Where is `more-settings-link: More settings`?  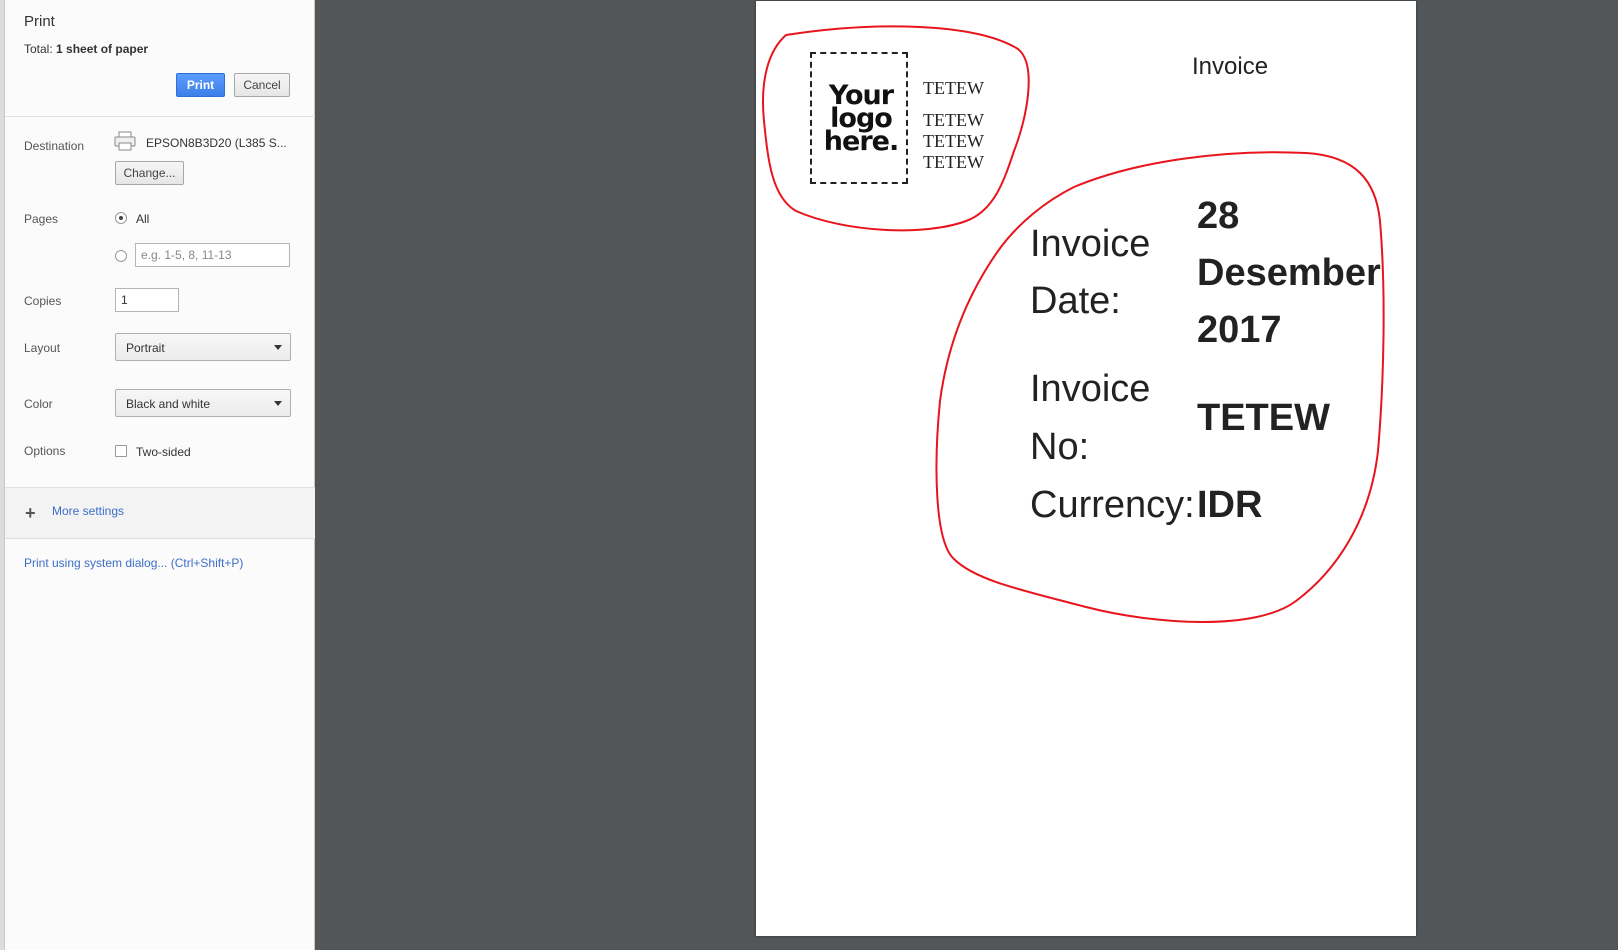
more-settings-link: More settings is located at coordinates (88, 511).